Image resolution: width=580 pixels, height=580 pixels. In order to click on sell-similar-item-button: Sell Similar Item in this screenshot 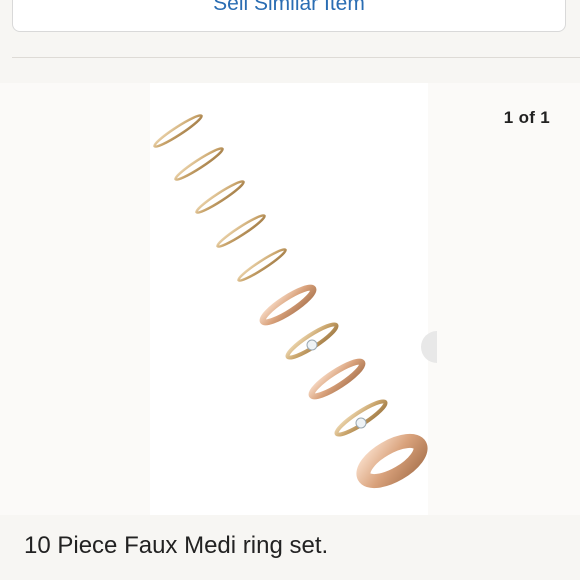, I will do `click(289, 16)`.